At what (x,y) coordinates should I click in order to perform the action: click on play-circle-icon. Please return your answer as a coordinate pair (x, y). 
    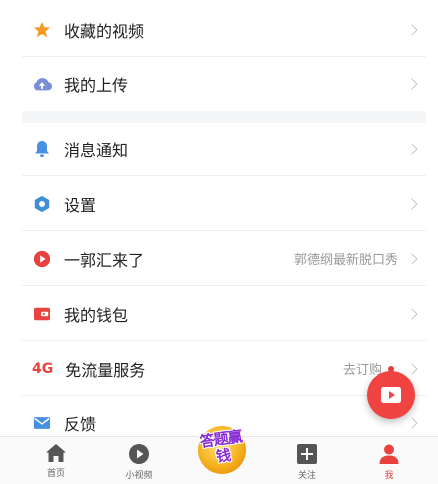
    Looking at the image, I should click on (42, 259).